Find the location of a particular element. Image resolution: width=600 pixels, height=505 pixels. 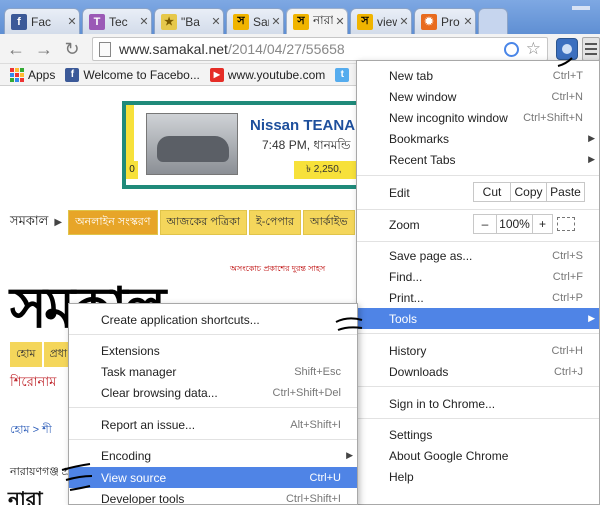

bookmark-label: Apps is located at coordinates (42, 74).